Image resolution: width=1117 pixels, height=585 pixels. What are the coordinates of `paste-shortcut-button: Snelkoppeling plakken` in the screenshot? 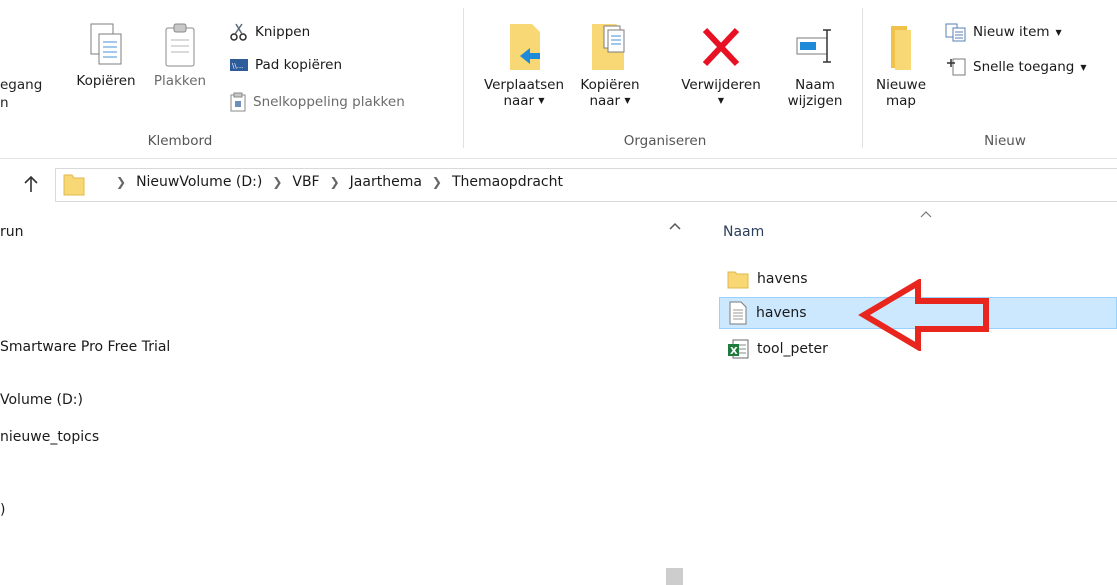 It's located at (317, 102).